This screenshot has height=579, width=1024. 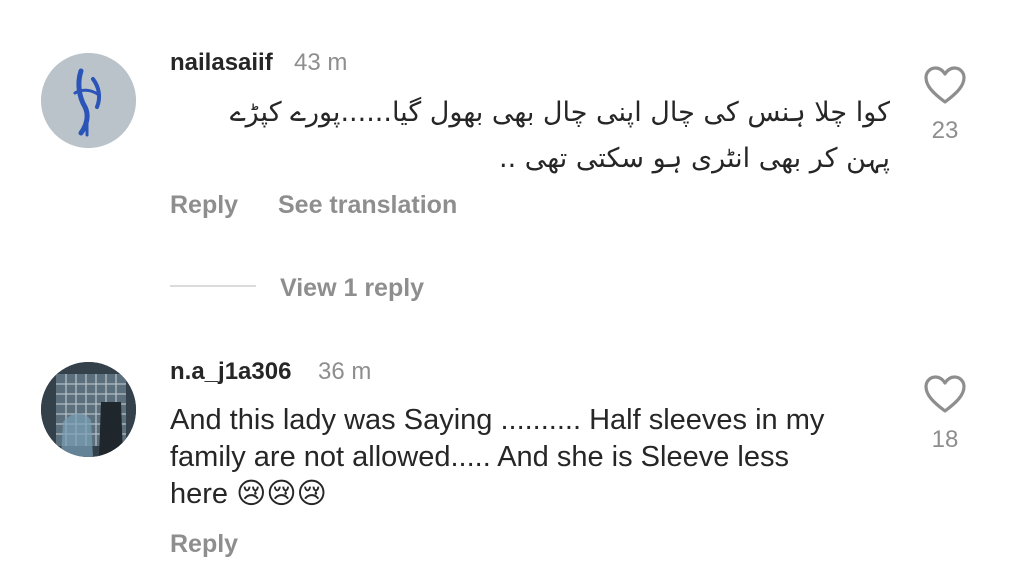 I want to click on comment-text-line: پہن کر بھی انٹری ہو سکتی تھی .., so click(x=694, y=158).